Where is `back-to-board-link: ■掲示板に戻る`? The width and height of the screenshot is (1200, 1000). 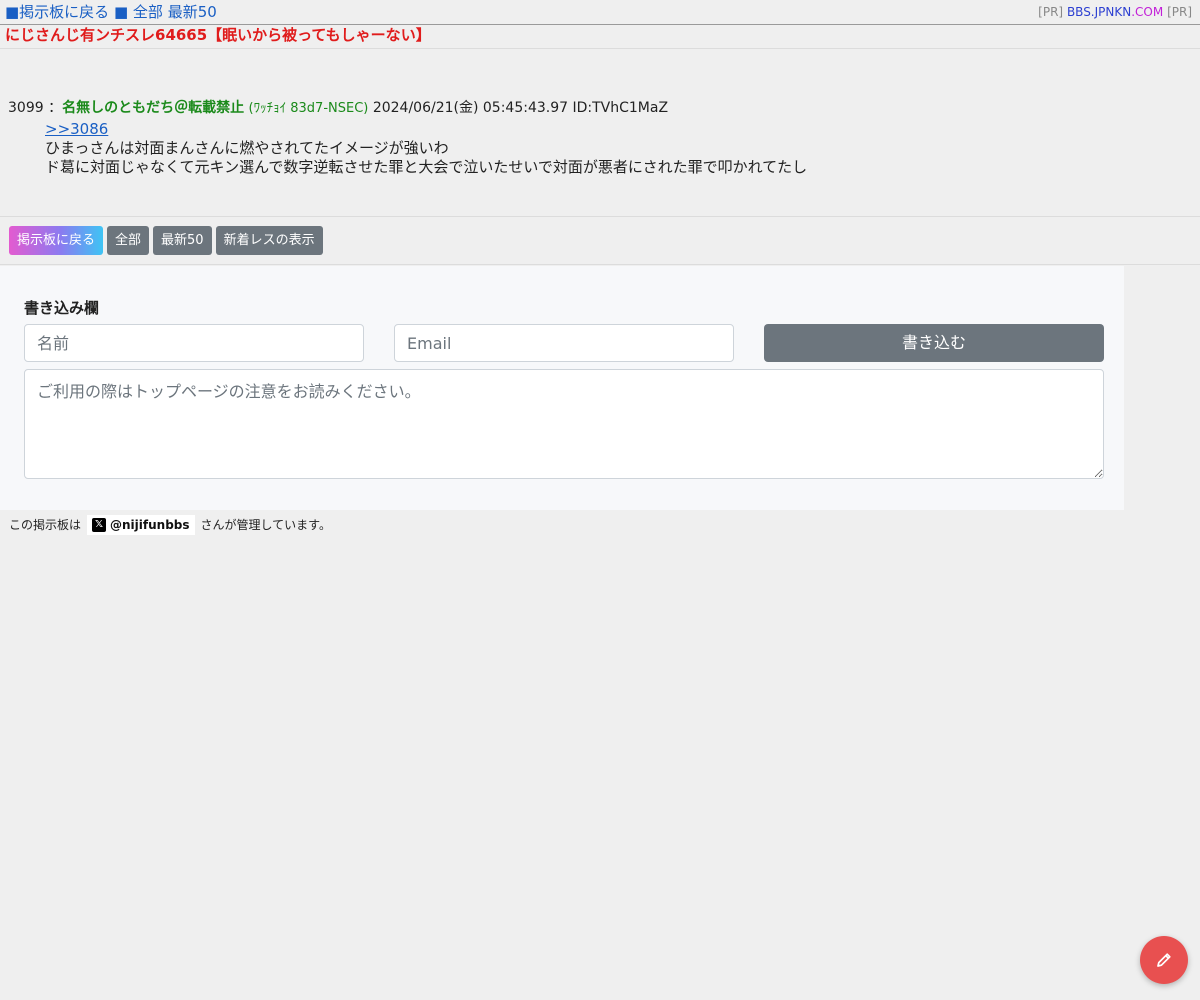 back-to-board-link: ■掲示板に戻る is located at coordinates (57, 12).